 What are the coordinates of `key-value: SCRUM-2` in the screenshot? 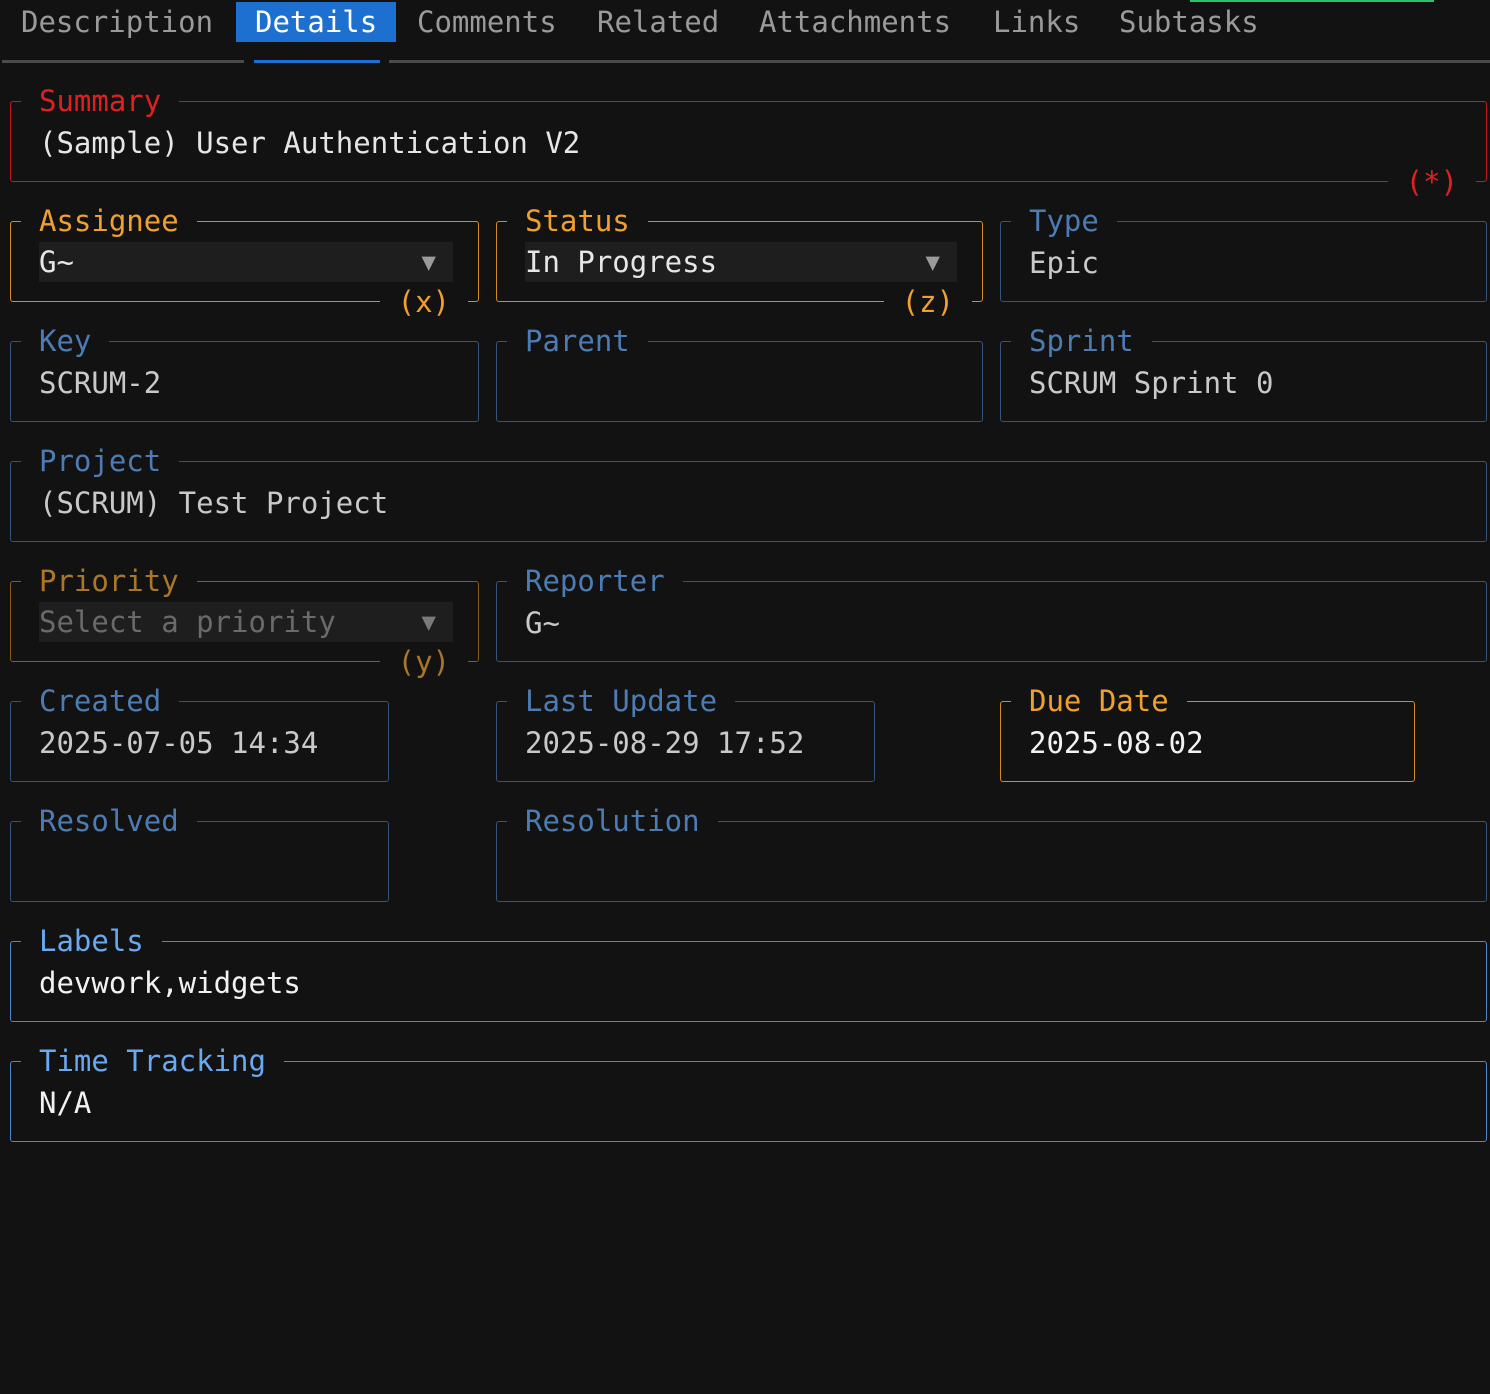 It's located at (100, 383).